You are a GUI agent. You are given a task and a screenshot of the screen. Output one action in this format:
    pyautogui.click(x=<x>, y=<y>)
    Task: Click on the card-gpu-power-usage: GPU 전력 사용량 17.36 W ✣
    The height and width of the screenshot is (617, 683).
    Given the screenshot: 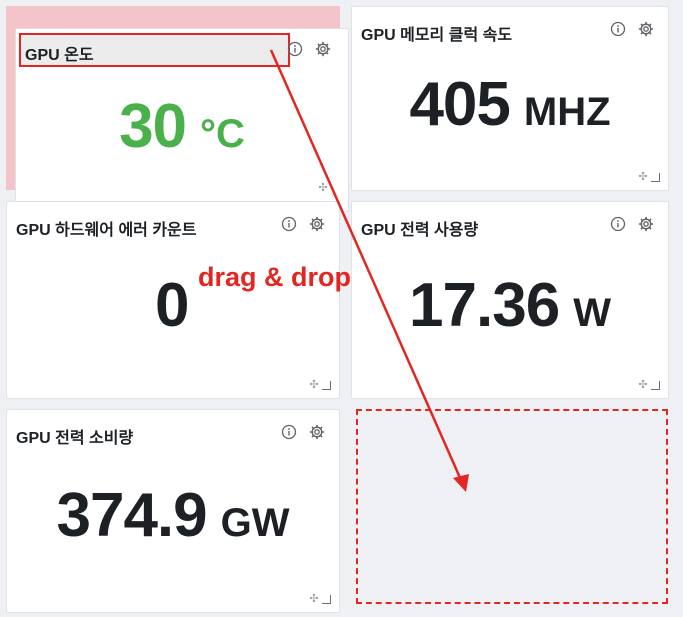 What is the action you would take?
    pyautogui.click(x=510, y=300)
    